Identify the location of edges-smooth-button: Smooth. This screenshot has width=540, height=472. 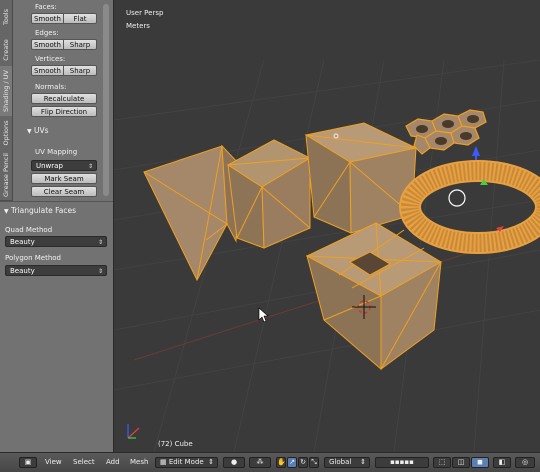
(47, 44).